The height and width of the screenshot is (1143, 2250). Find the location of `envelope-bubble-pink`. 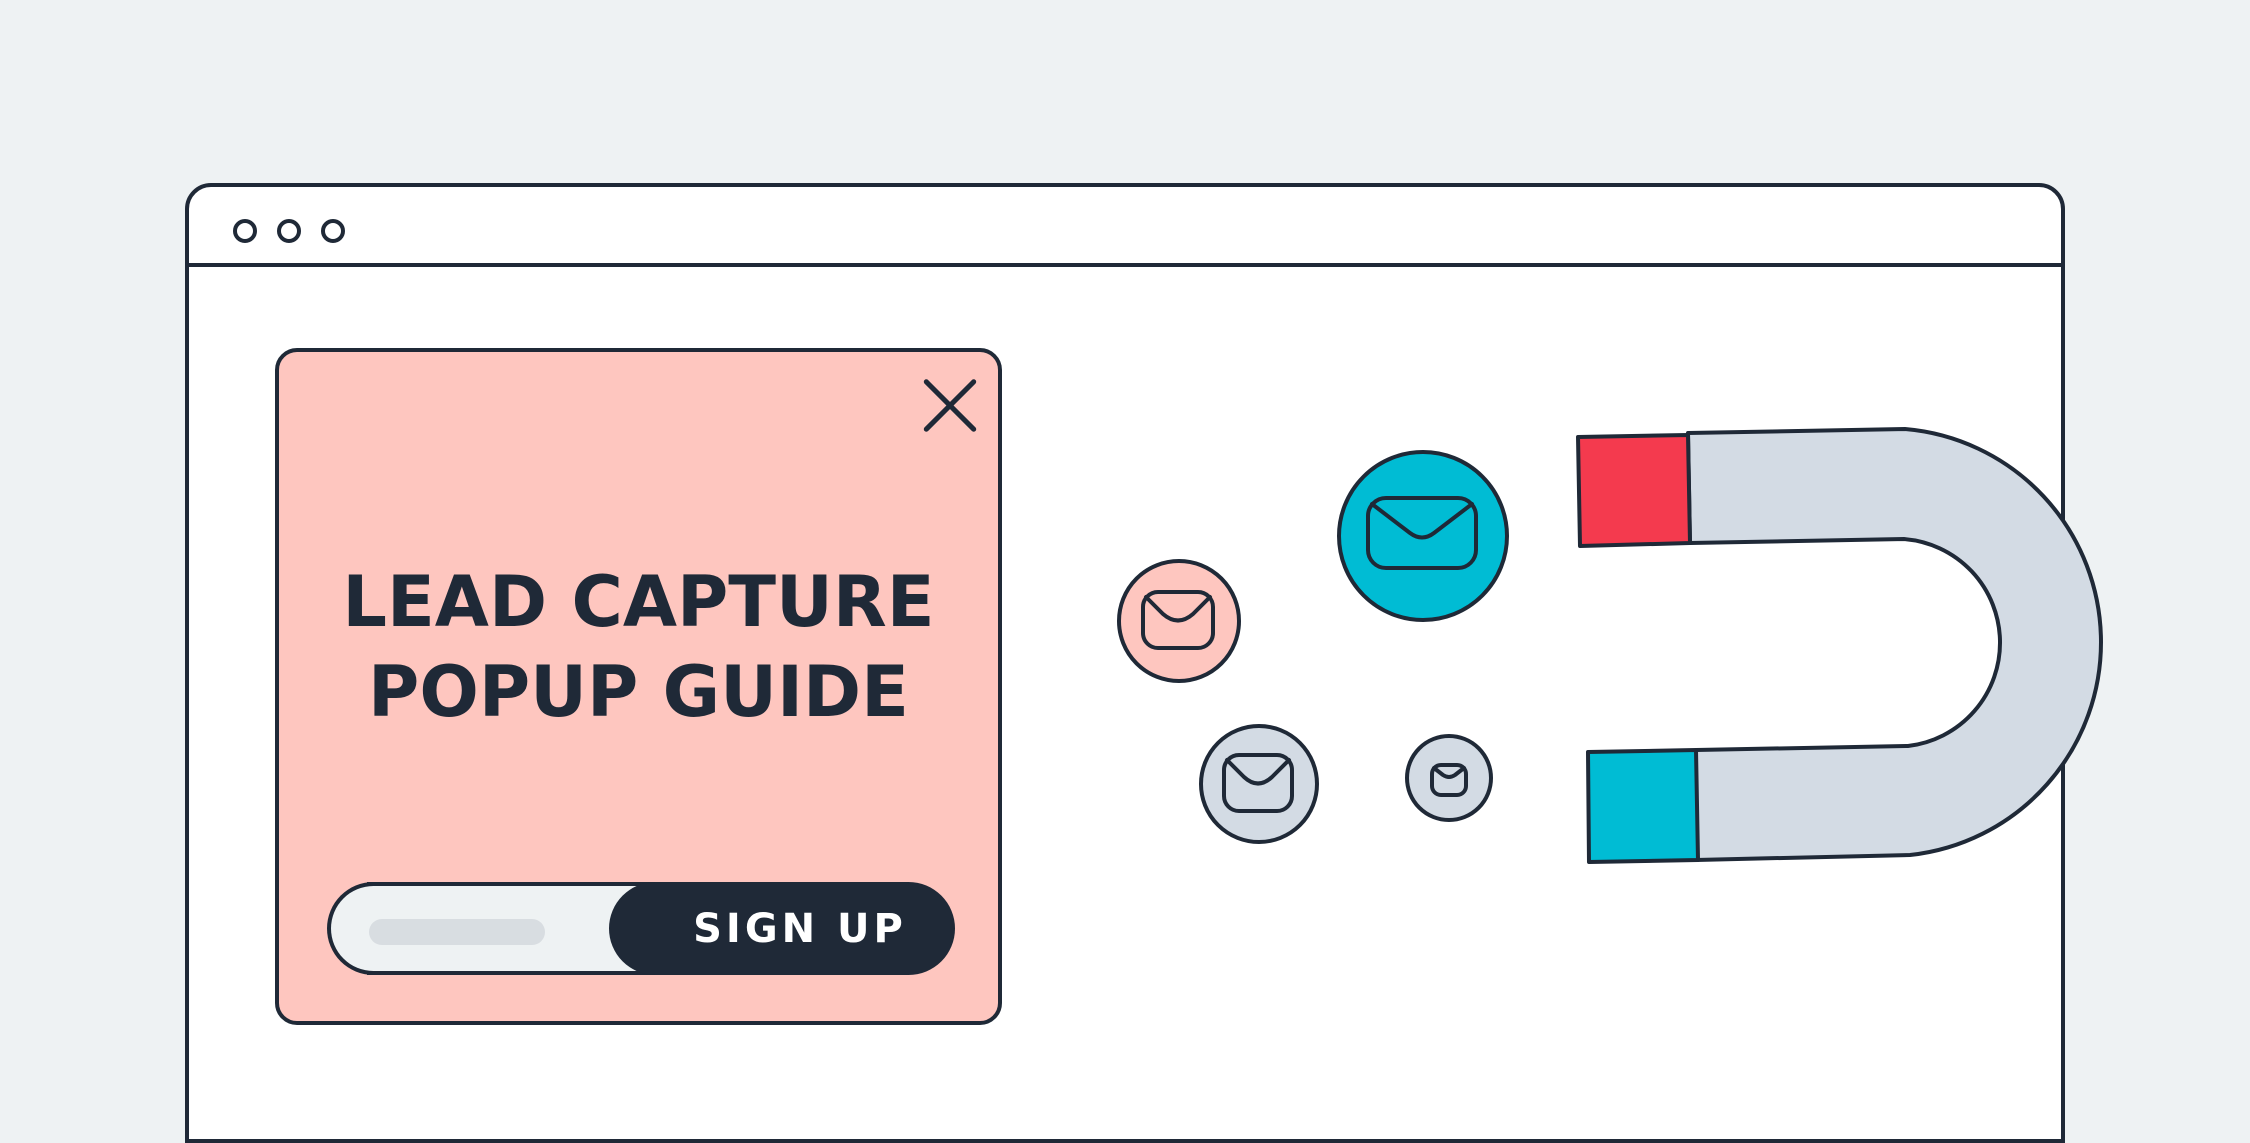

envelope-bubble-pink is located at coordinates (1179, 621).